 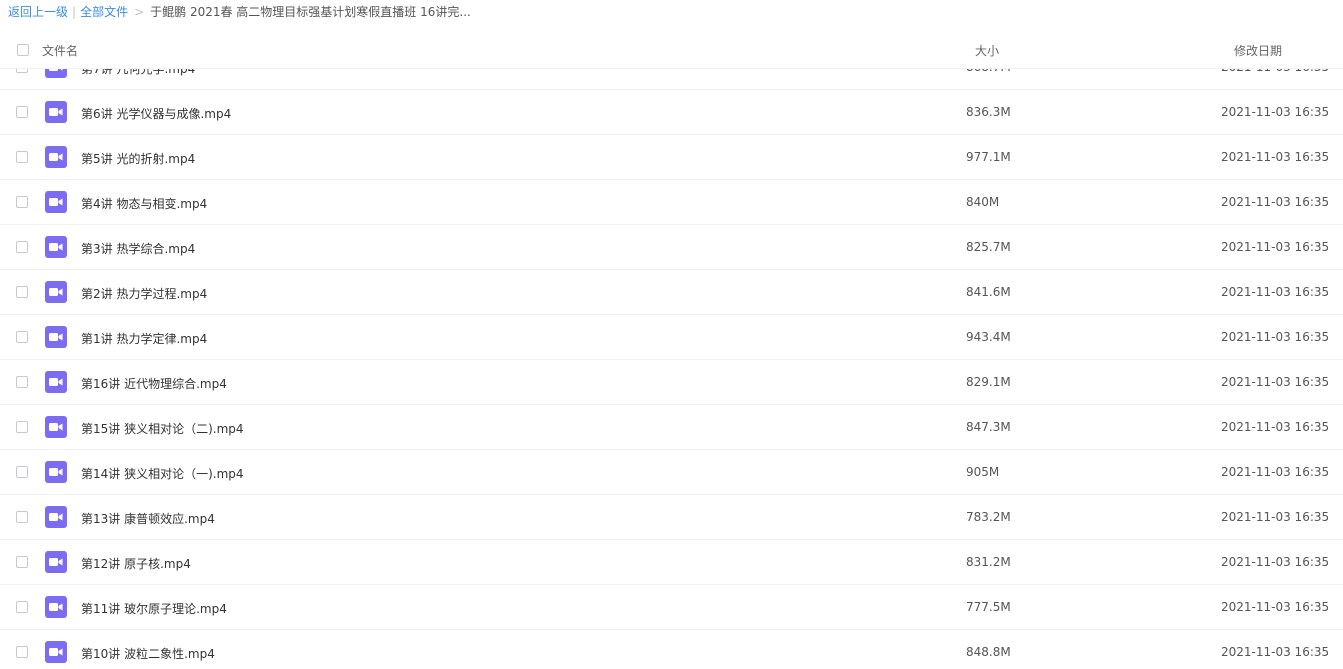 What do you see at coordinates (988, 292) in the screenshot?
I see `file-size: 841.6M` at bounding box center [988, 292].